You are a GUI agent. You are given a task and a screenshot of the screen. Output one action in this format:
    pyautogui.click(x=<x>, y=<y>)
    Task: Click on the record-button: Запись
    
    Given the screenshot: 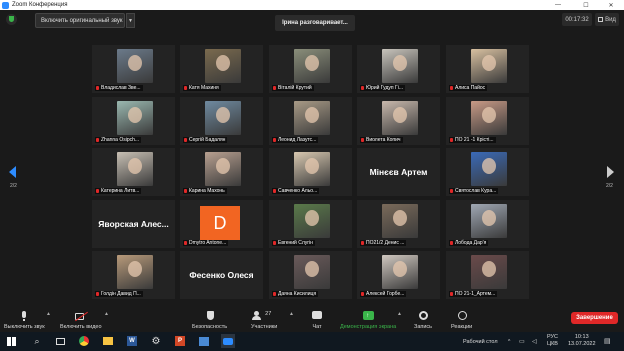 What is the action you would take?
    pyautogui.click(x=423, y=318)
    